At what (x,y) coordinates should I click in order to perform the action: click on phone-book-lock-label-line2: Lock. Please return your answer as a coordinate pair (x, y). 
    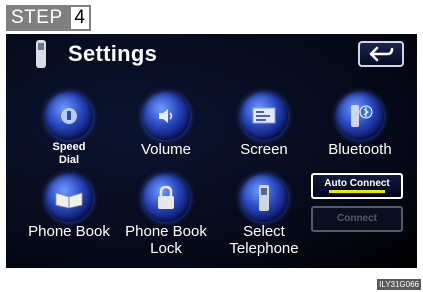
    Looking at the image, I should click on (166, 248).